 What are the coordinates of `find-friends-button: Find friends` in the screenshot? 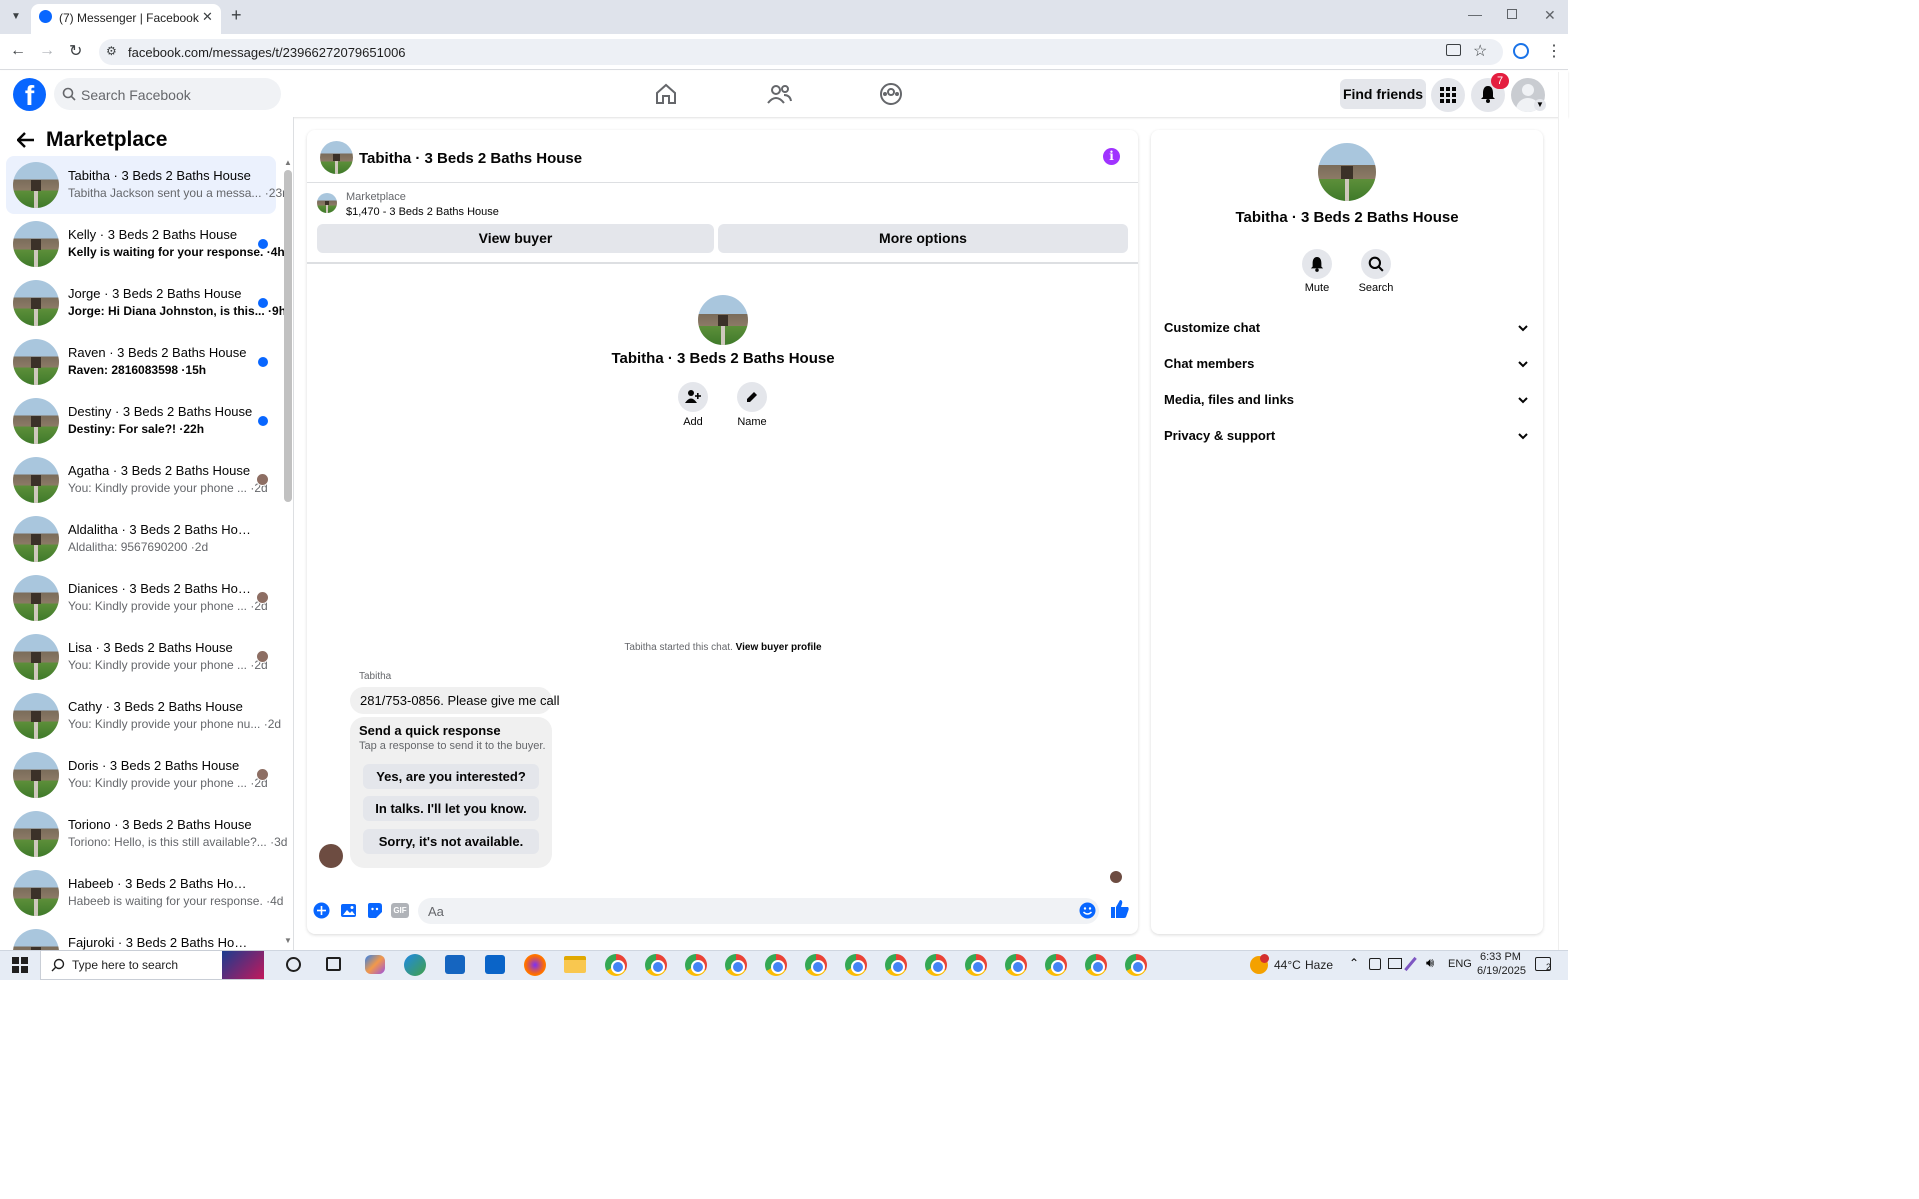 It's located at (1383, 94).